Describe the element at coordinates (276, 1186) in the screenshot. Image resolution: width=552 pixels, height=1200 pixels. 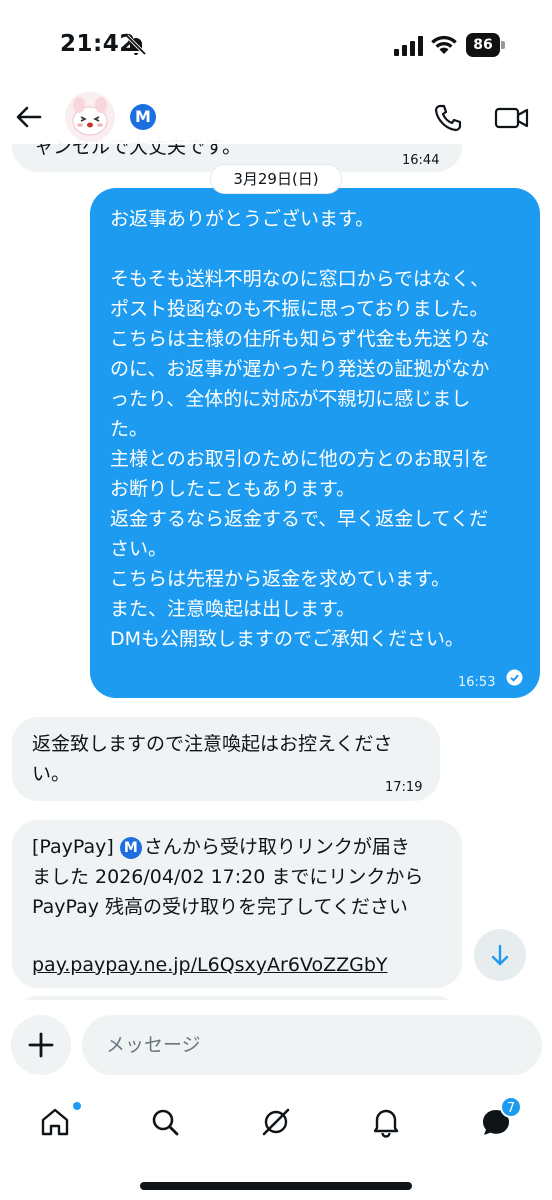
I see `home-indicator` at that location.